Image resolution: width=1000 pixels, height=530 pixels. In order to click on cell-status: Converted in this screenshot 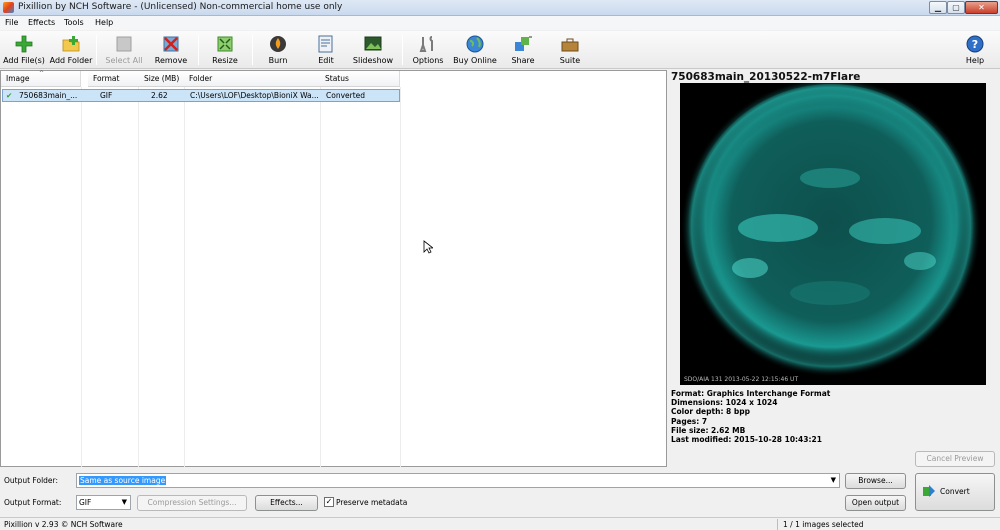, I will do `click(346, 95)`.